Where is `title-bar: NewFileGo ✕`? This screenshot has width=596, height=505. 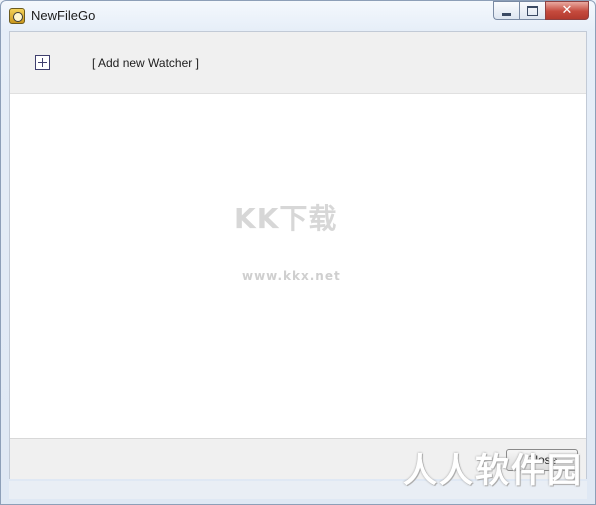 title-bar: NewFileGo ✕ is located at coordinates (298, 16).